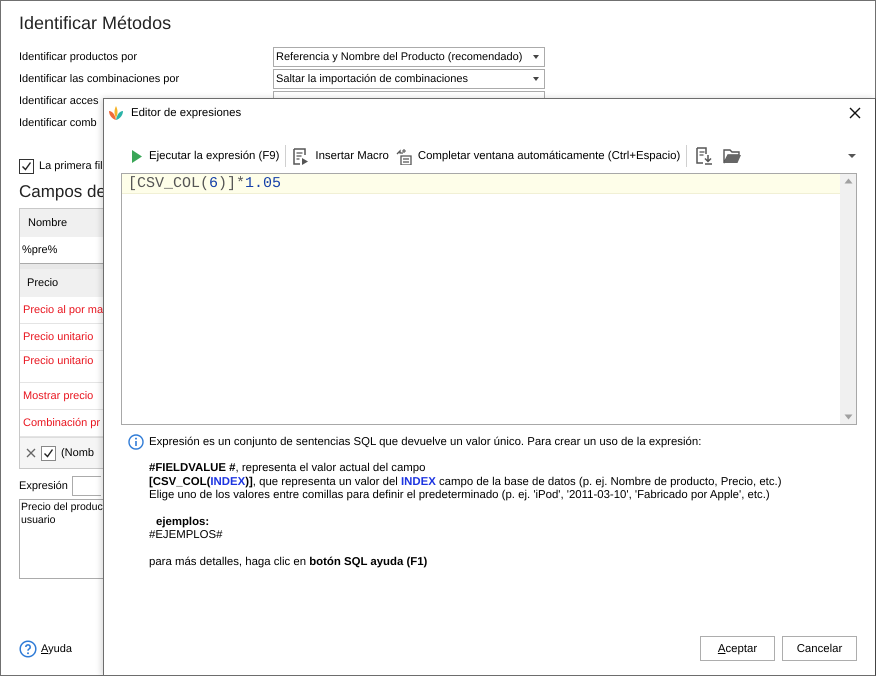 Image resolution: width=876 pixels, height=676 pixels. I want to click on field-label: Expresión, so click(43, 486).